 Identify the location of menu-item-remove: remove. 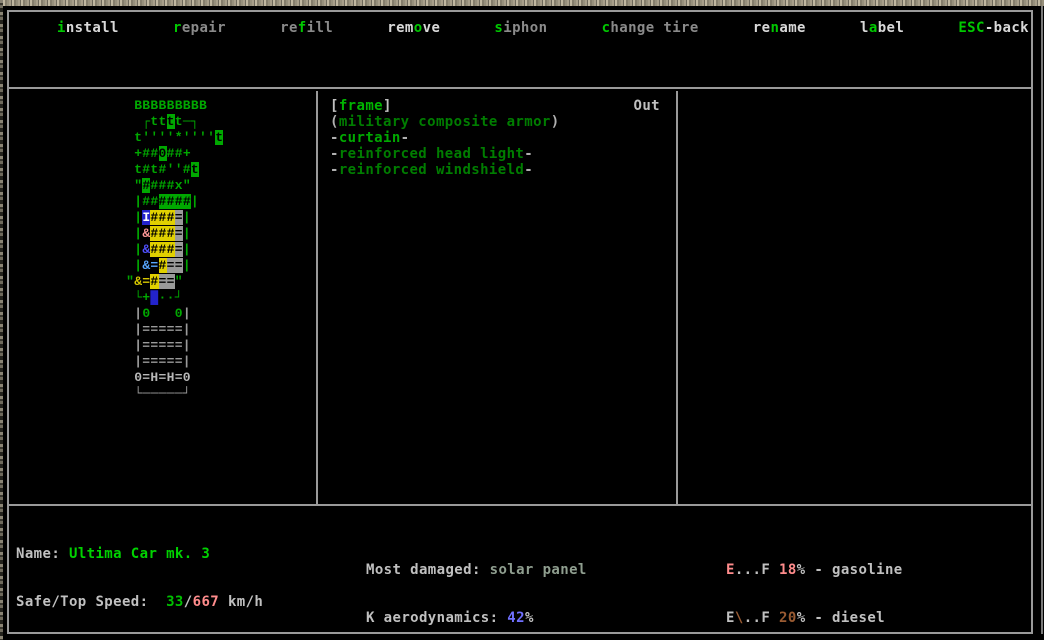
(413, 28).